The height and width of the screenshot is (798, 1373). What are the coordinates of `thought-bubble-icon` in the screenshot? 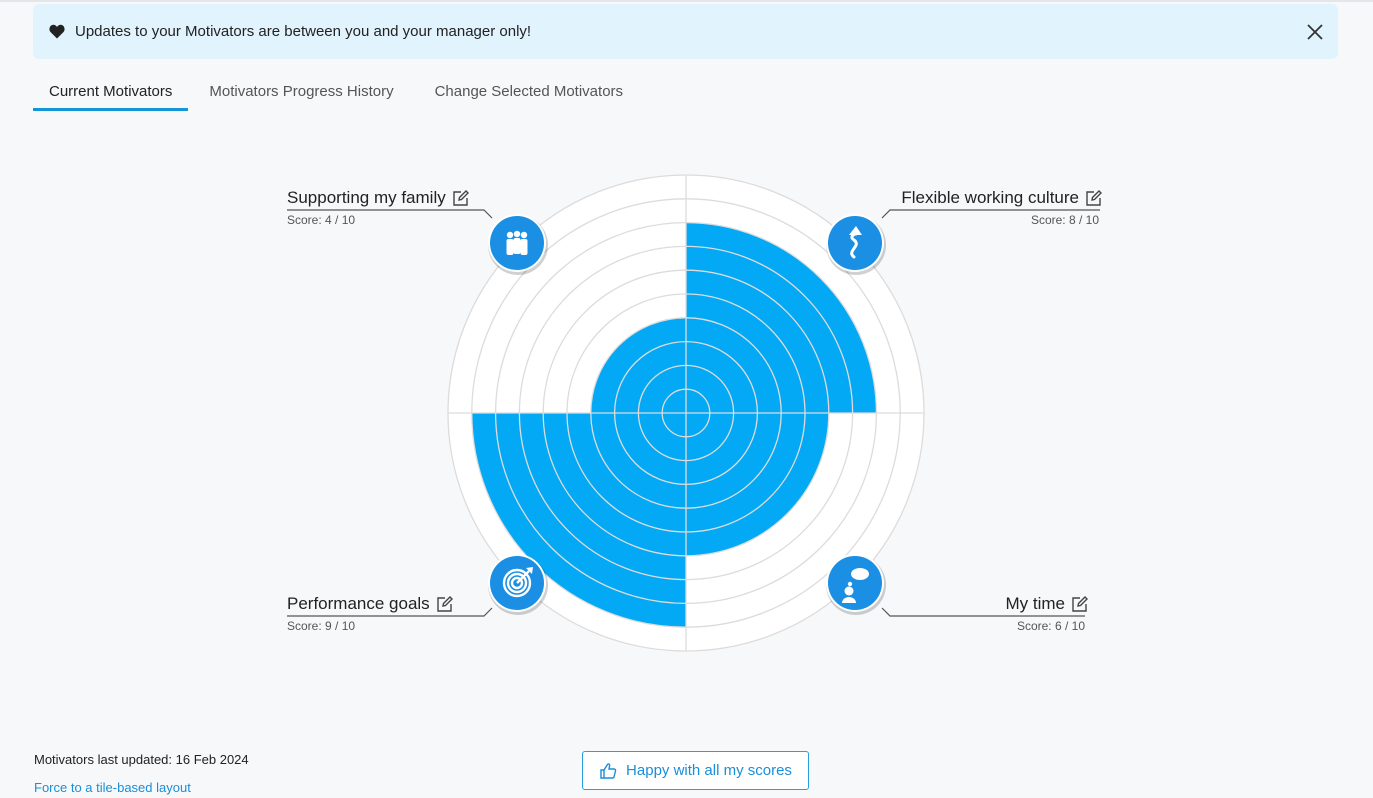 It's located at (856, 584).